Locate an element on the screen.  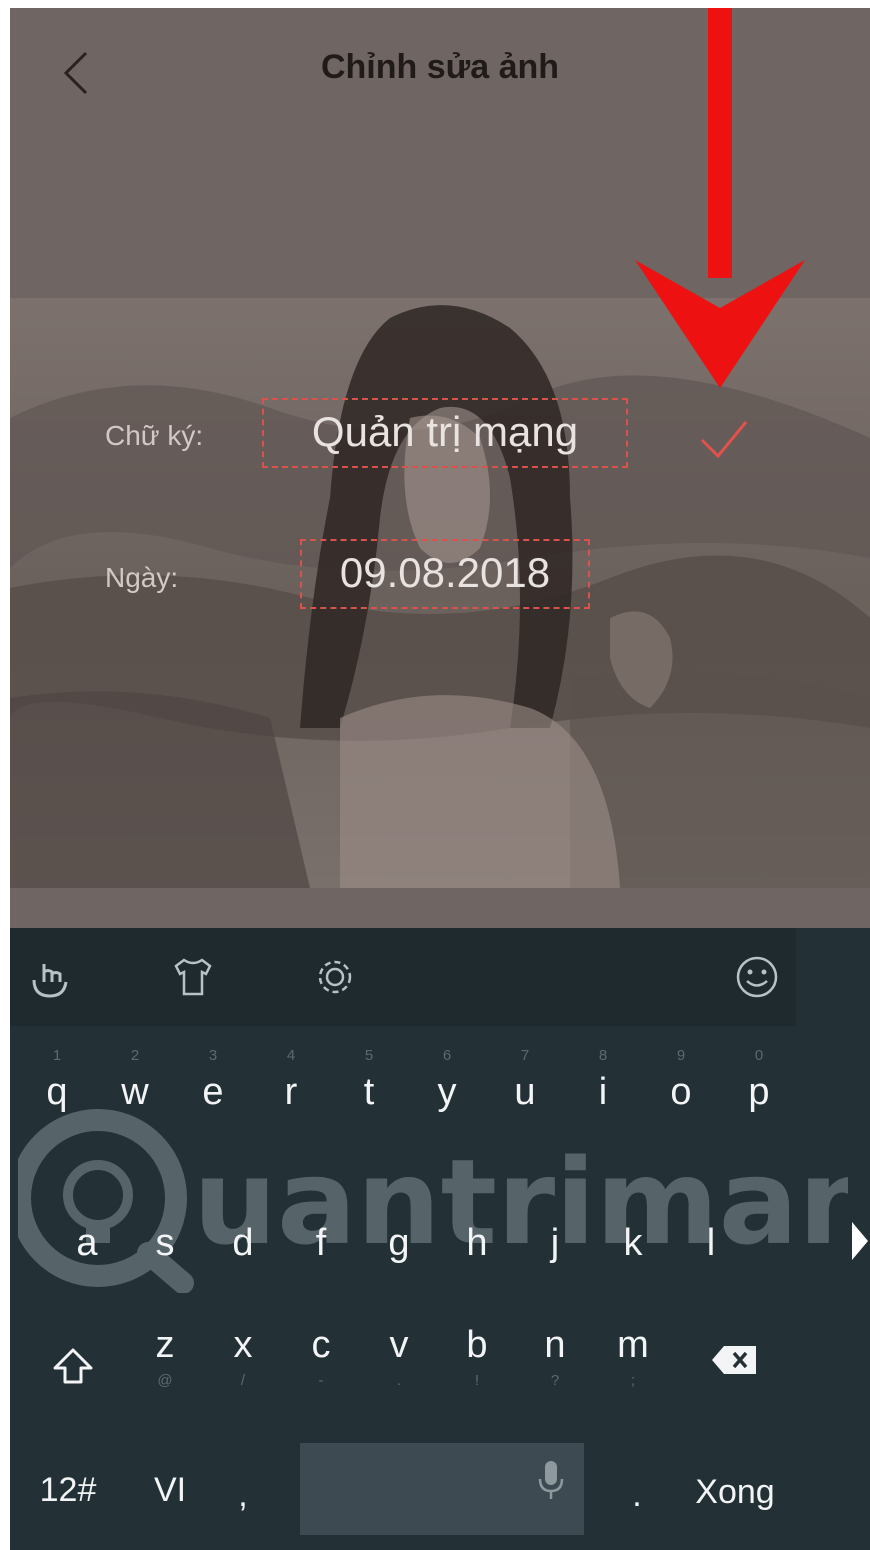
key-h: h is located at coordinates (477, 1246).